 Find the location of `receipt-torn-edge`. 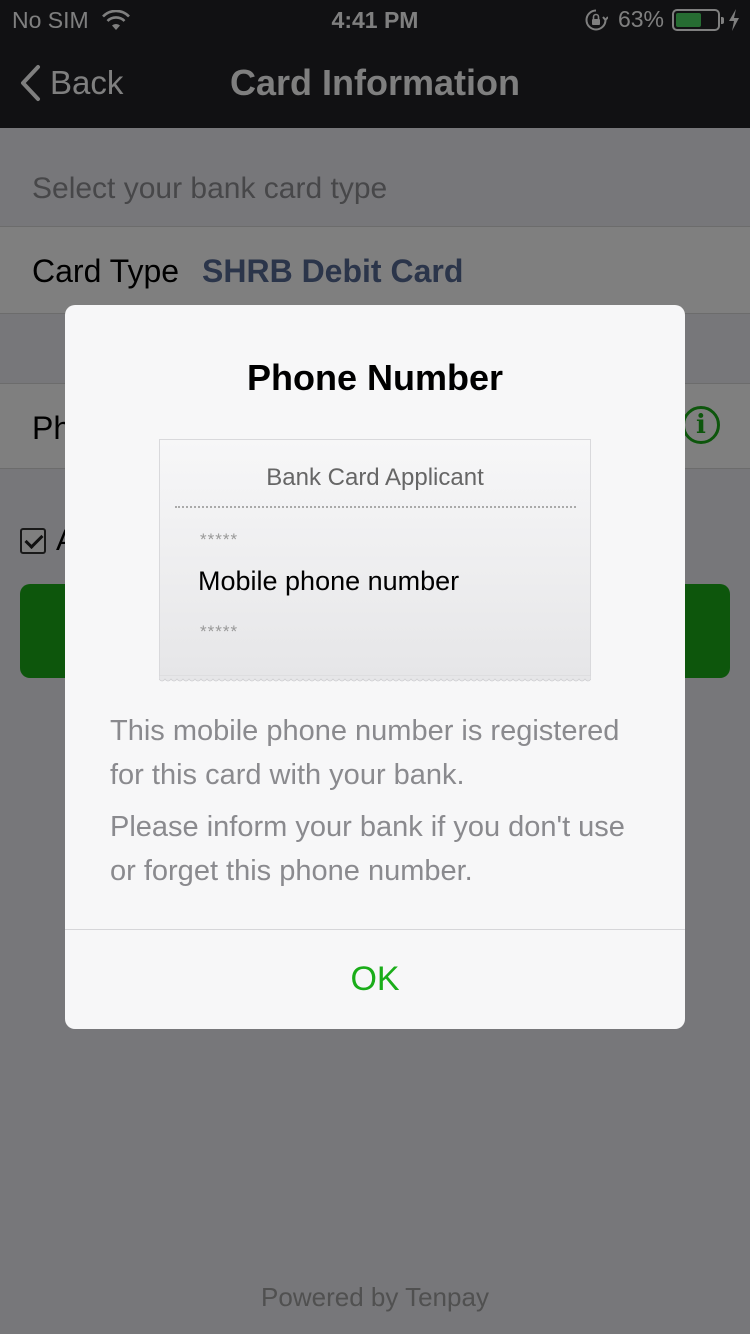

receipt-torn-edge is located at coordinates (375, 678).